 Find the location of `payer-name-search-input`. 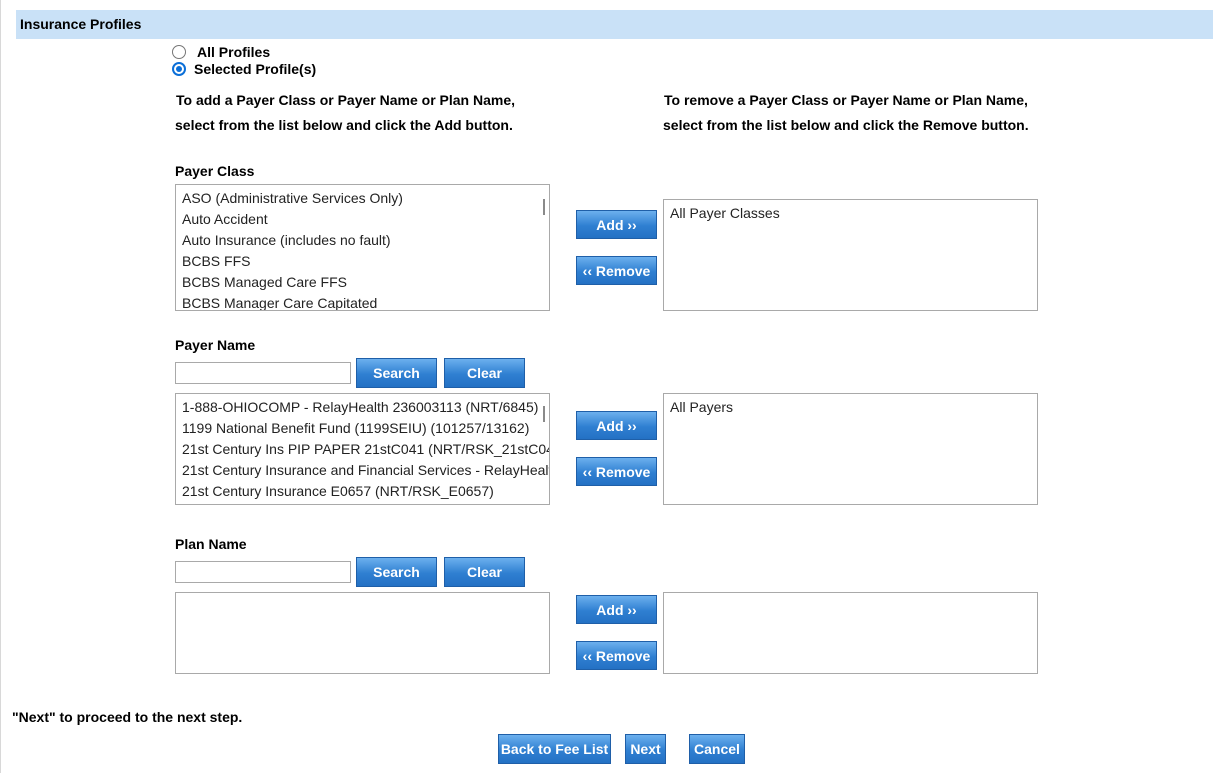

payer-name-search-input is located at coordinates (263, 373).